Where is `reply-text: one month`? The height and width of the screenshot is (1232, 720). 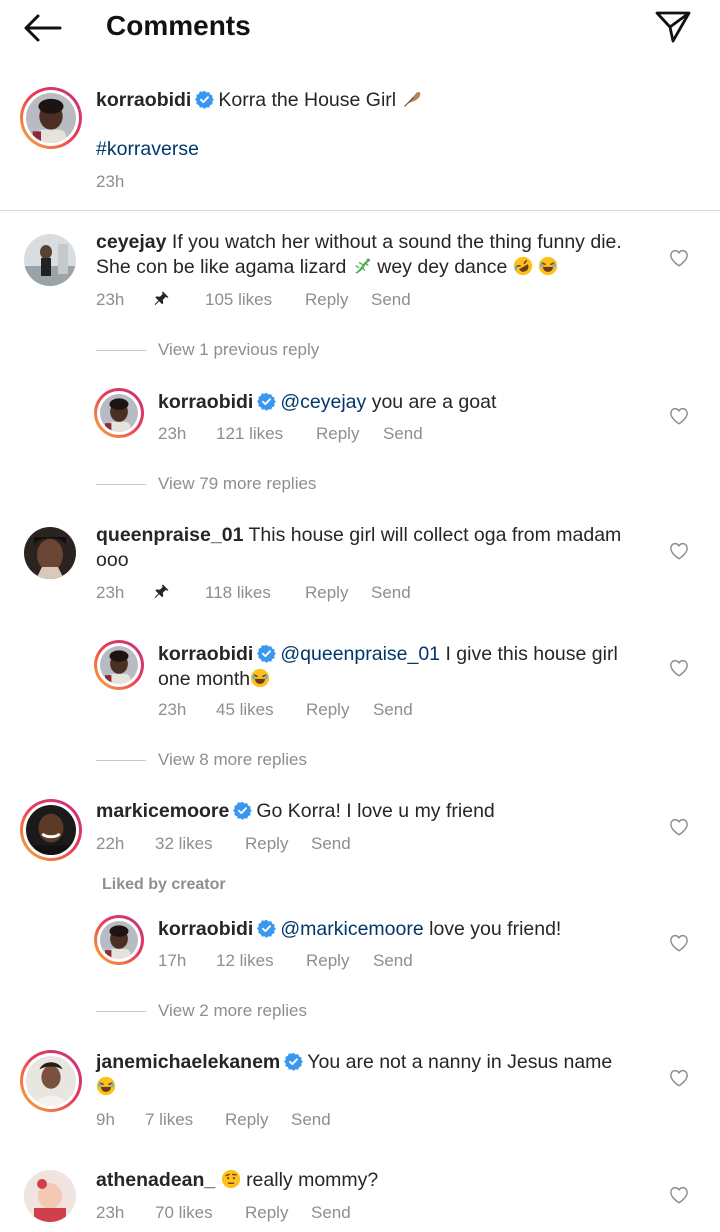
reply-text: one month is located at coordinates (204, 679).